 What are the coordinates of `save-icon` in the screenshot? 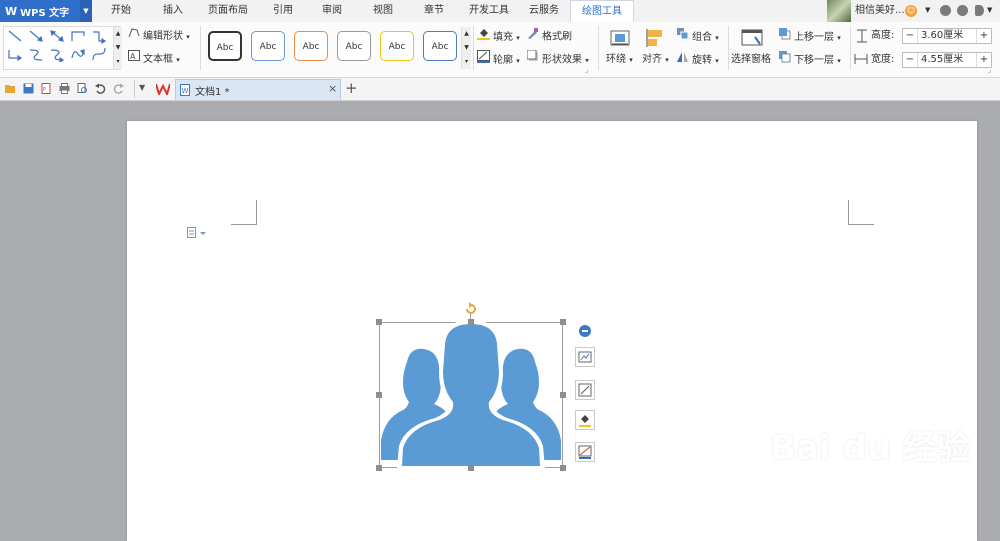 It's located at (28, 88).